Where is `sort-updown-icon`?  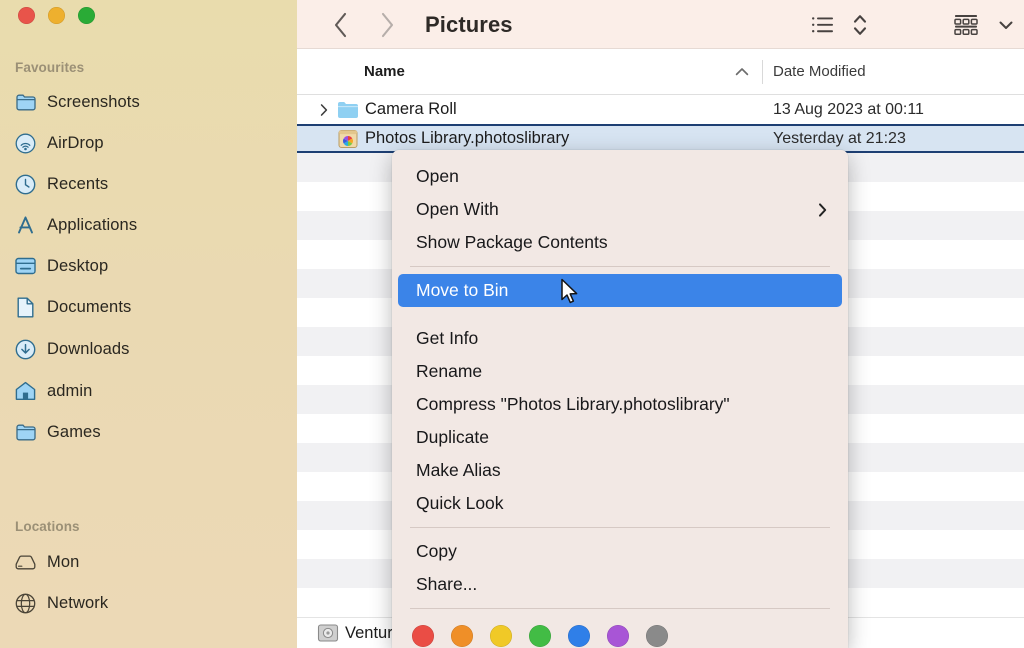 sort-updown-icon is located at coordinates (860, 24).